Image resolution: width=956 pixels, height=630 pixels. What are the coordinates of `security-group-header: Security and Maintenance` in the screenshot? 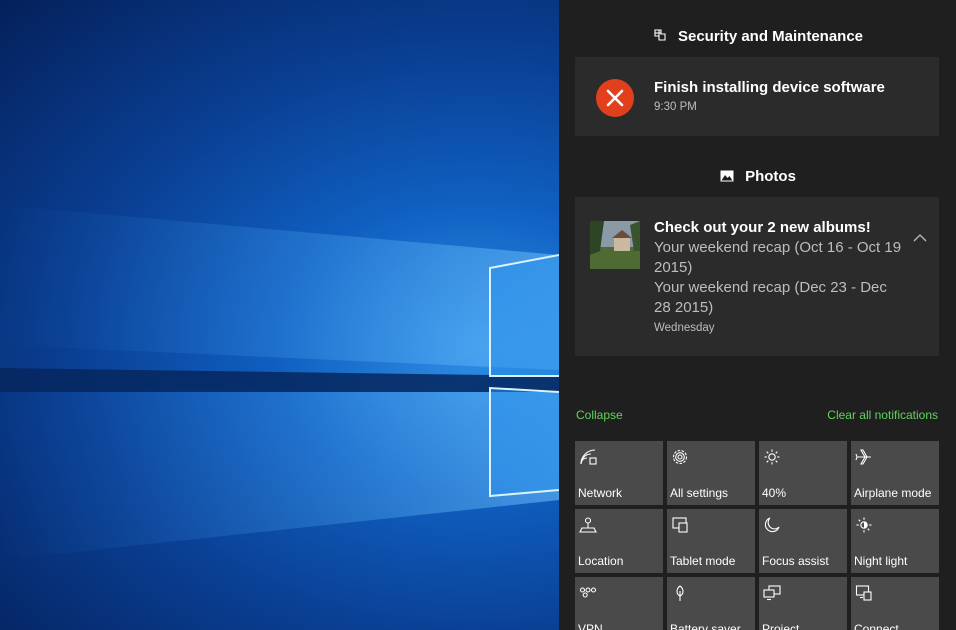 It's located at (757, 36).